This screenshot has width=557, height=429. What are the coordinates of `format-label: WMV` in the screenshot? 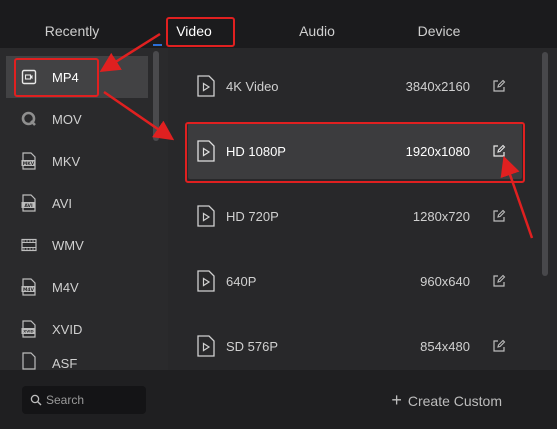 It's located at (68, 245).